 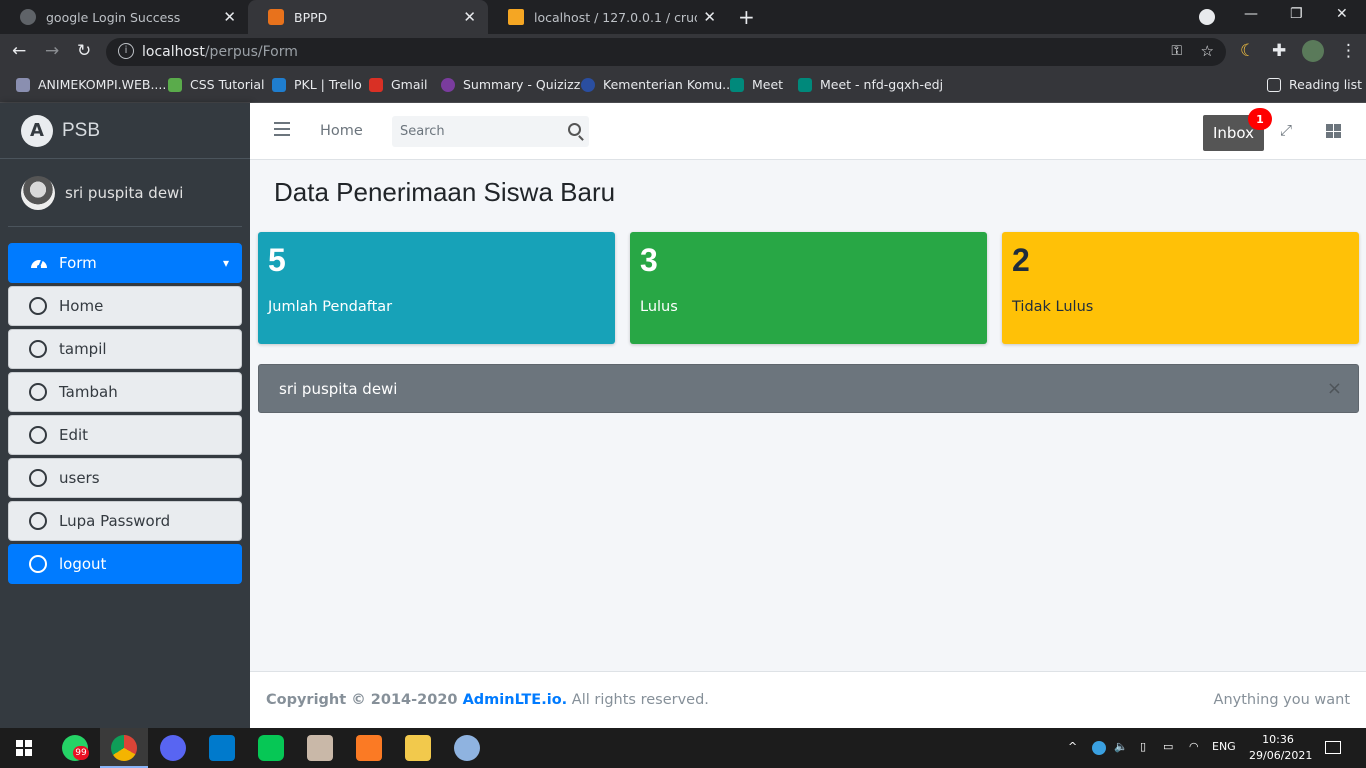 I want to click on tab-phpmyadmin: localhost / 127.0.0.1 / crud / users ✕, so click(x=608, y=17).